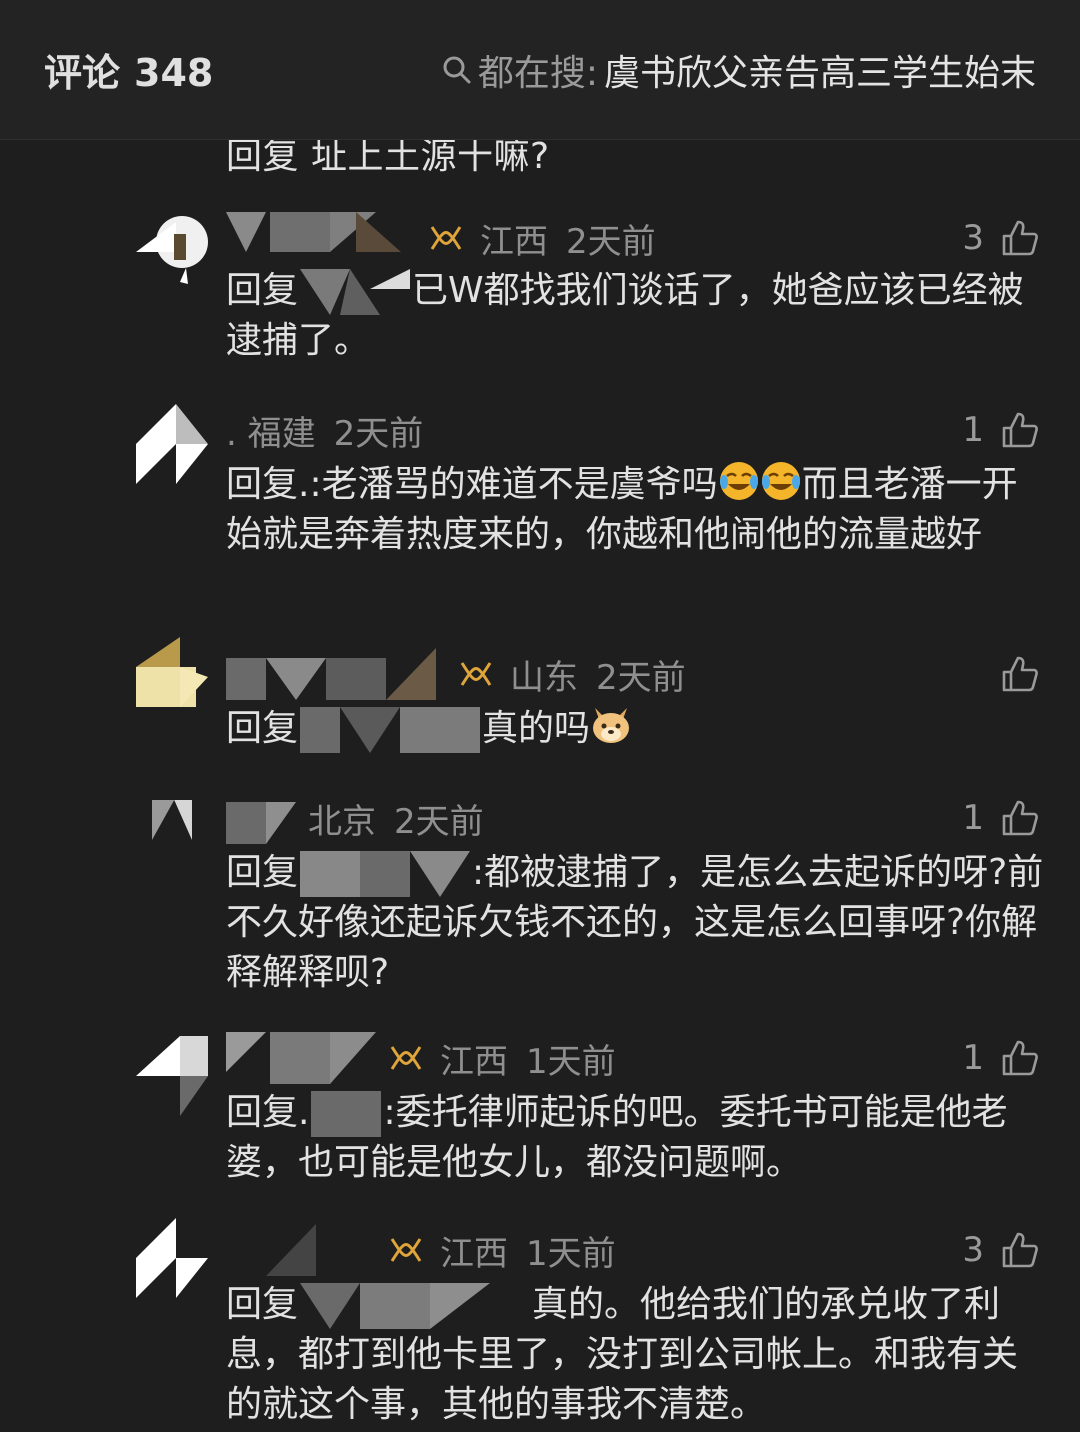 Image resolution: width=1080 pixels, height=1432 pixels. Describe the element at coordinates (633, 818) in the screenshot. I see `comment-meta: 北京 2天前 1` at that location.